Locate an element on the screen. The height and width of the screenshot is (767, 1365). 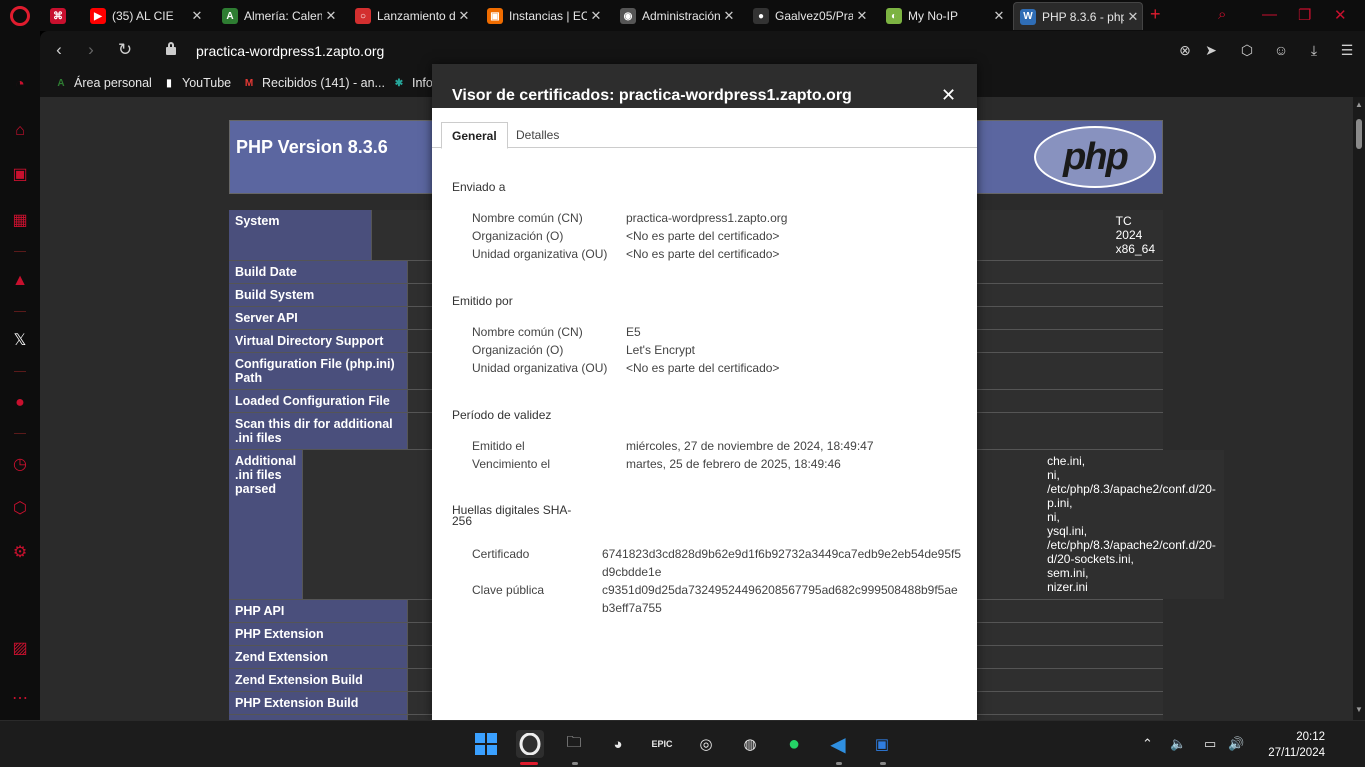
issued-to-cn-value: practica-wordpress1.zapto.org is located at coordinates (707, 218).